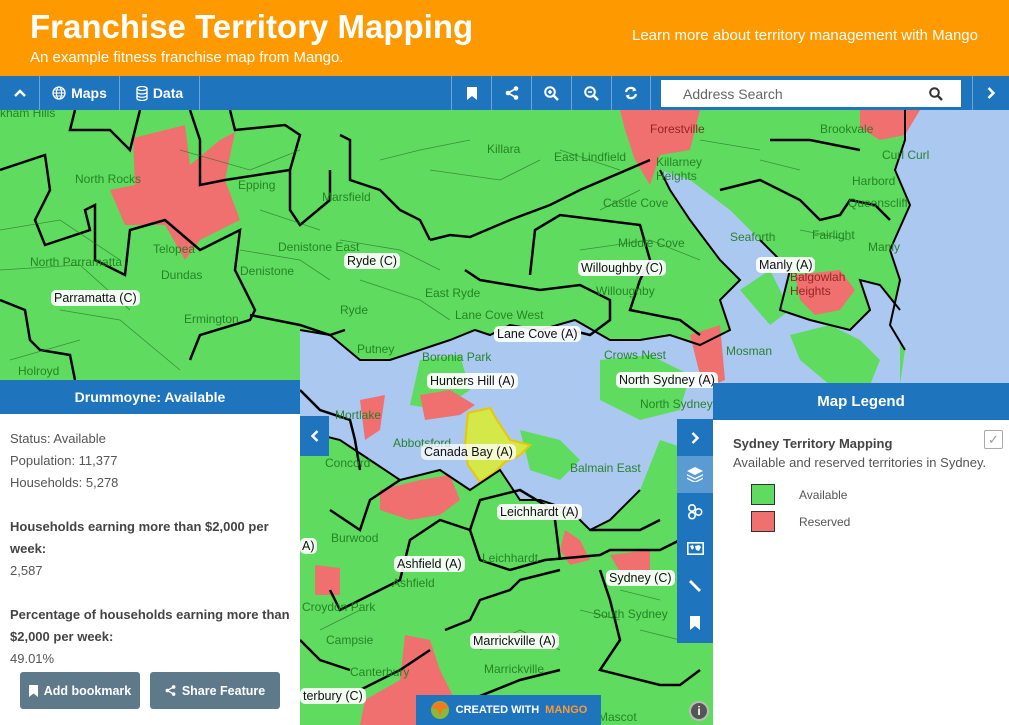 This screenshot has width=1009, height=725. I want to click on layers-button, so click(695, 474).